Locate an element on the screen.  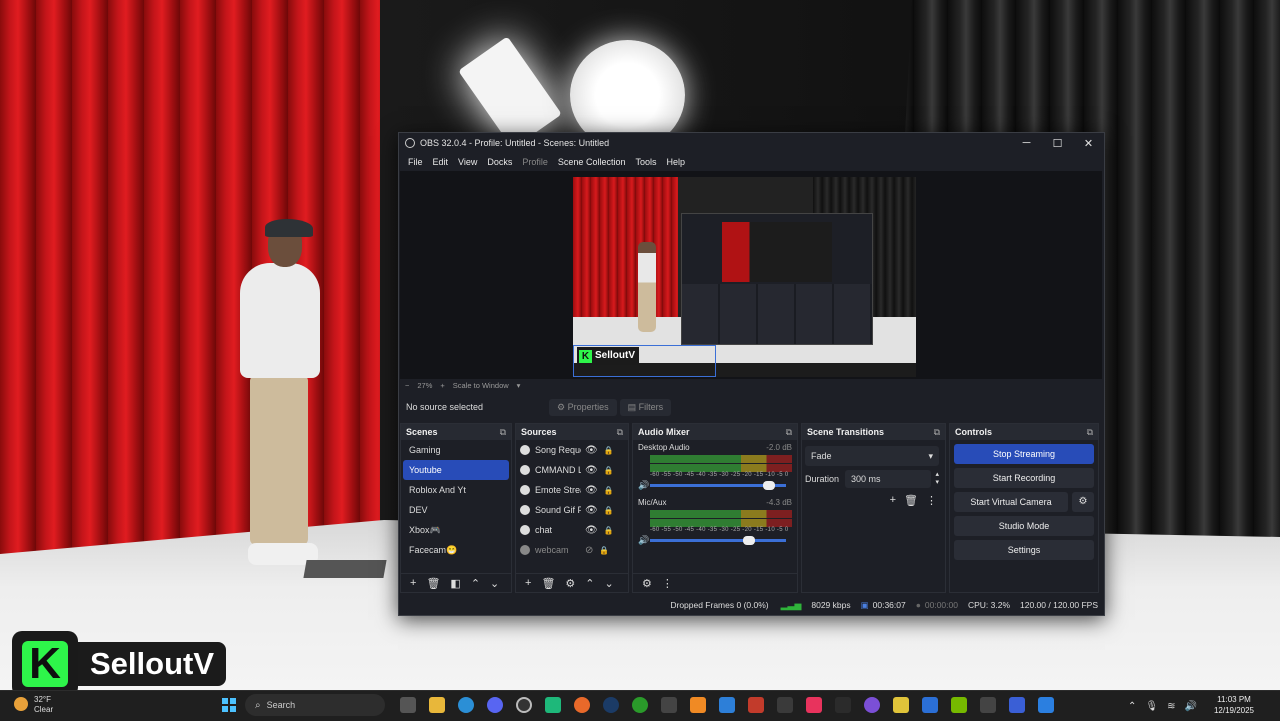
minimize-button: ─ is located at coordinates (1026, 143).